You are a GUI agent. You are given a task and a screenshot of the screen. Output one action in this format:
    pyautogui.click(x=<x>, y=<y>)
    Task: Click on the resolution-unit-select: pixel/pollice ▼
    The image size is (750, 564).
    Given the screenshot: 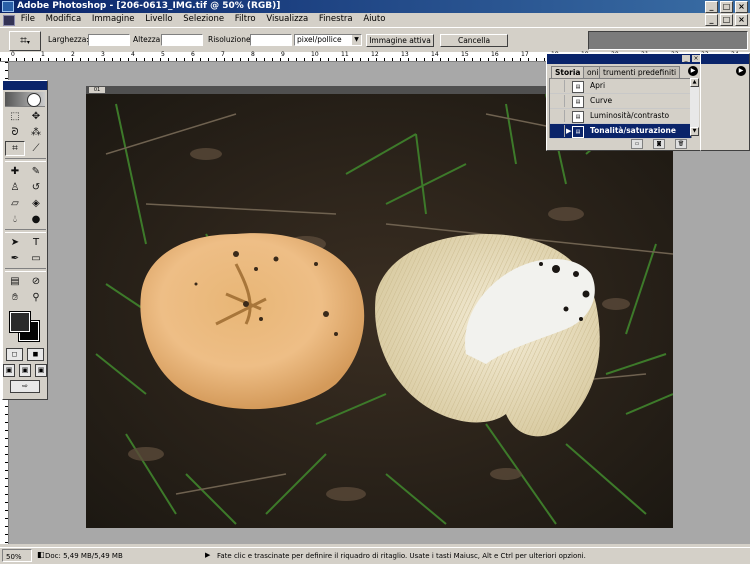 What is the action you would take?
    pyautogui.click(x=328, y=40)
    